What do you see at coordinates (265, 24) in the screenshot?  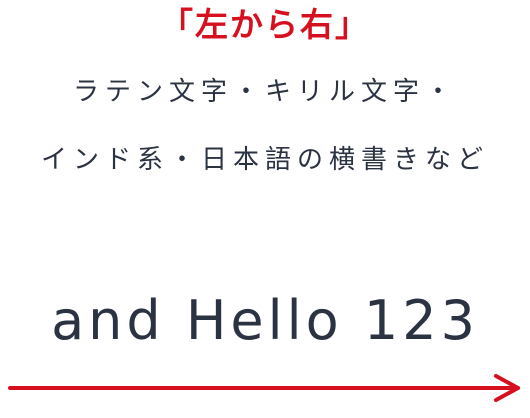 I see `direction-heading: 「左から右」` at bounding box center [265, 24].